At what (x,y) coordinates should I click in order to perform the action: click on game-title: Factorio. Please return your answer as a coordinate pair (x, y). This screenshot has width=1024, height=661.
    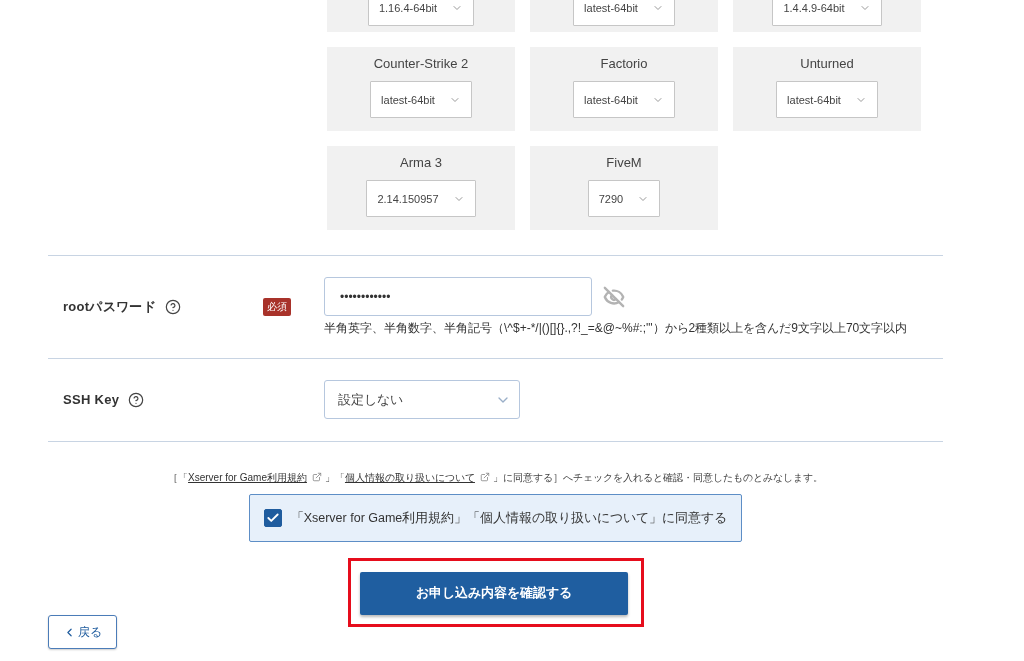
    Looking at the image, I should click on (624, 64).